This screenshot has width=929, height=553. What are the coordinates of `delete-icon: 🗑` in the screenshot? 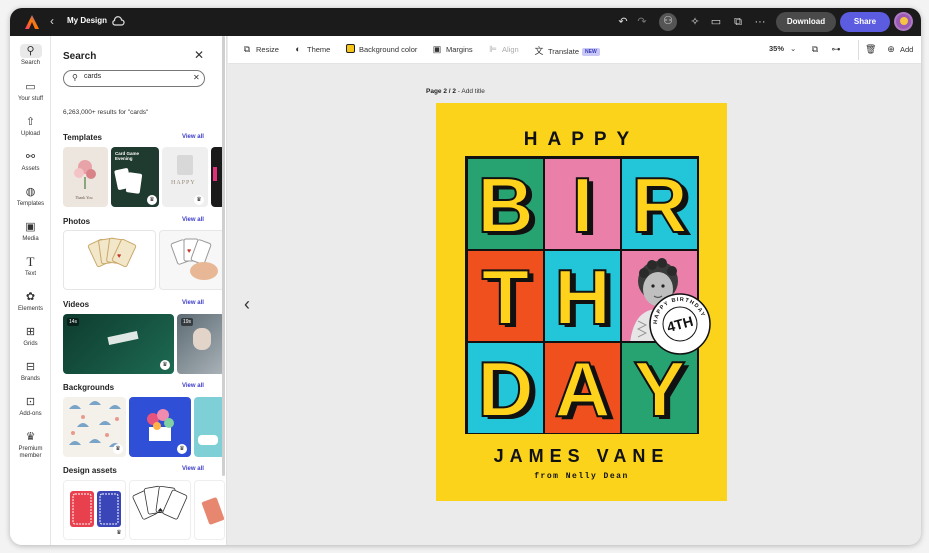 It's located at (872, 49).